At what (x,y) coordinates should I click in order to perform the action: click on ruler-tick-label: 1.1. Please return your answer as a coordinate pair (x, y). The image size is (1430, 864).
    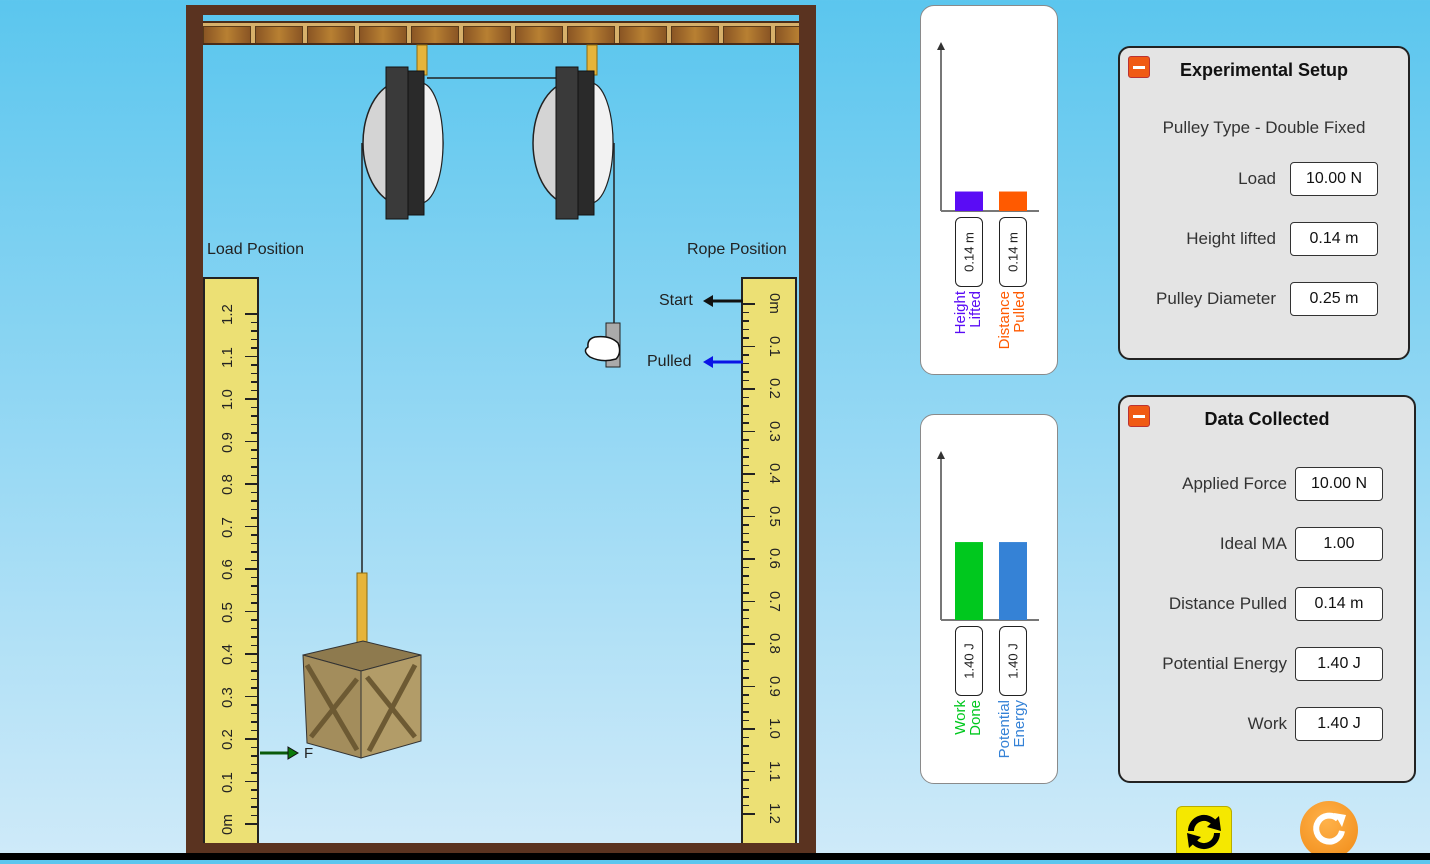
    Looking at the image, I should click on (227, 357).